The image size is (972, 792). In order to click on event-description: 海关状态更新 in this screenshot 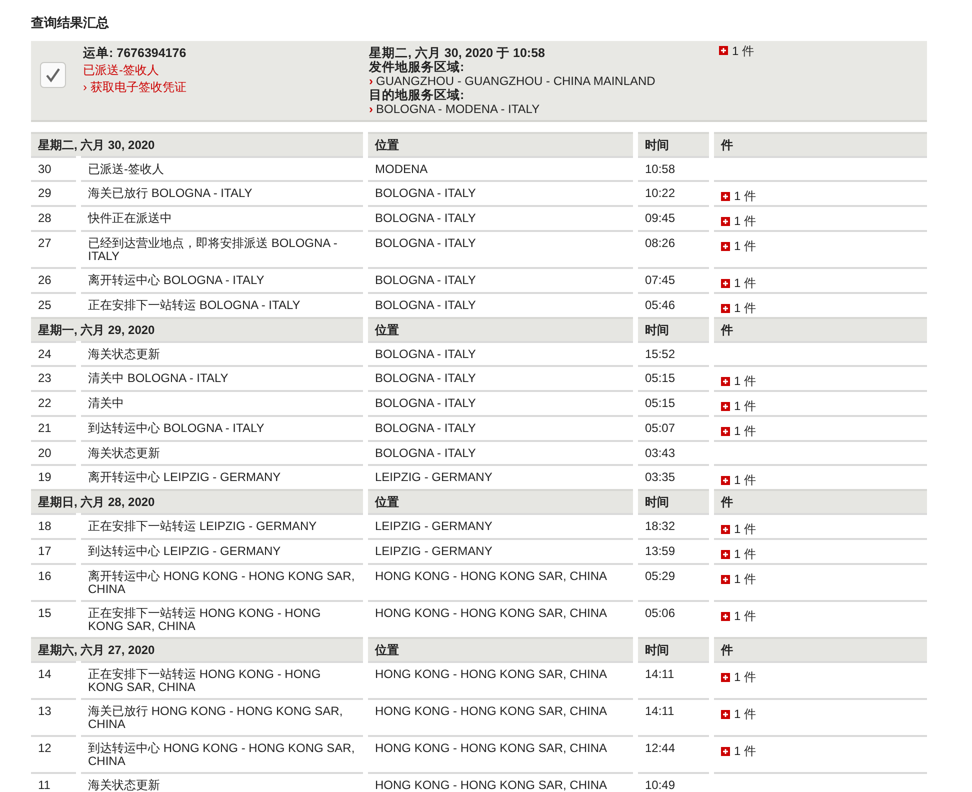, I will do `click(222, 782)`.